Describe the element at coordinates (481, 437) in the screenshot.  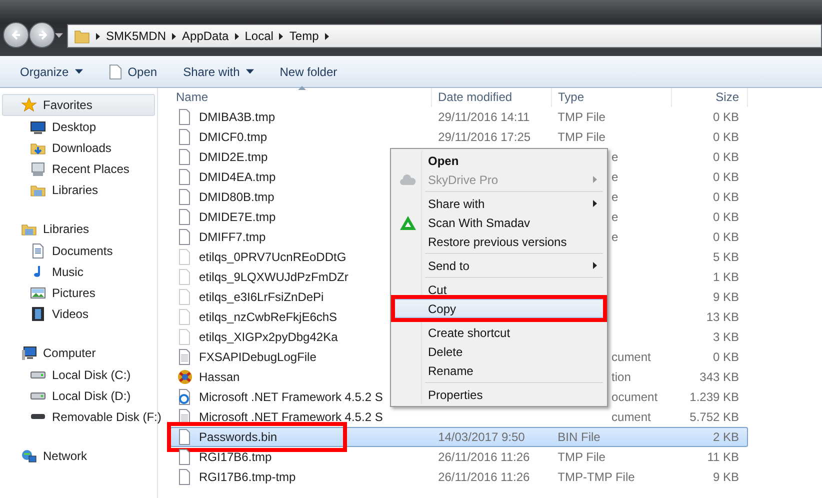
I see `date-cell: 14/03/2017 9:50` at that location.